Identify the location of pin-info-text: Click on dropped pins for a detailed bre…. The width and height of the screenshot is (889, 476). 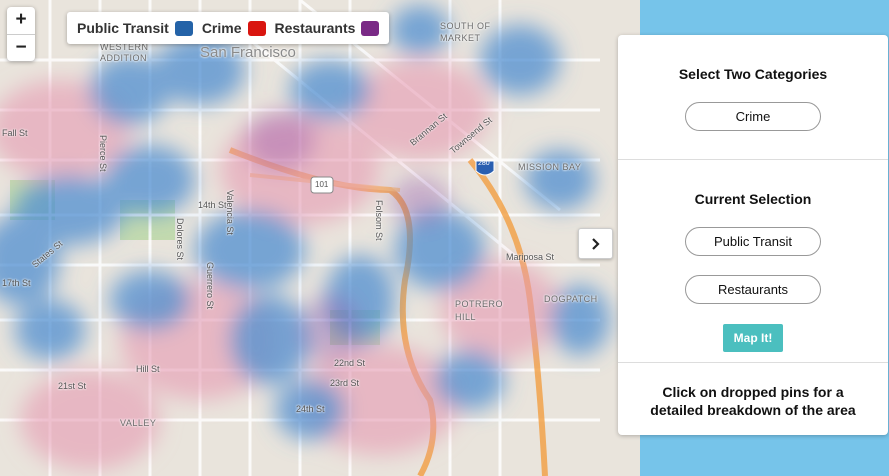
(753, 401).